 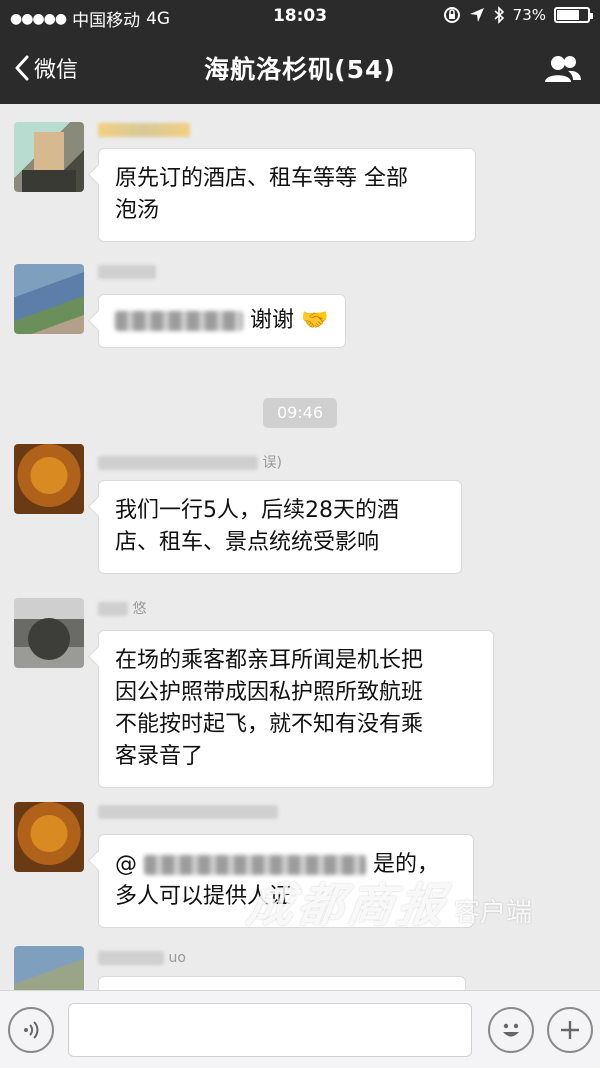 What do you see at coordinates (286, 881) in the screenshot?
I see `message-bubble: @ 是的， 多人可以提供人证` at bounding box center [286, 881].